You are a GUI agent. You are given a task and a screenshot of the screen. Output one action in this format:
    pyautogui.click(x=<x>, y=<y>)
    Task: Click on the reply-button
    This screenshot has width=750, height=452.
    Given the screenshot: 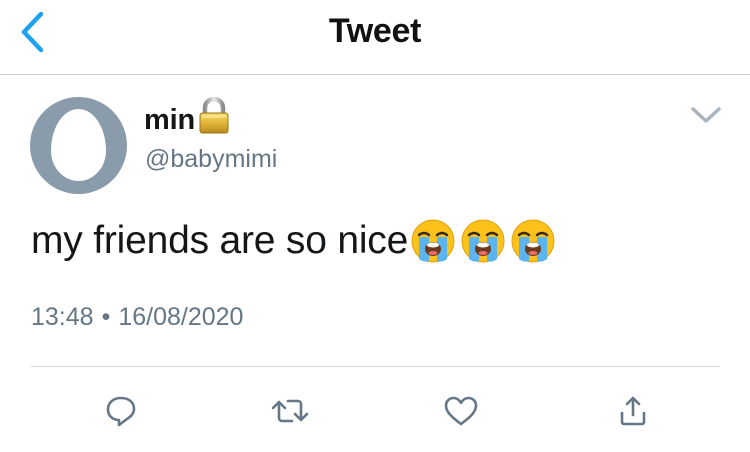 What is the action you would take?
    pyautogui.click(x=121, y=411)
    